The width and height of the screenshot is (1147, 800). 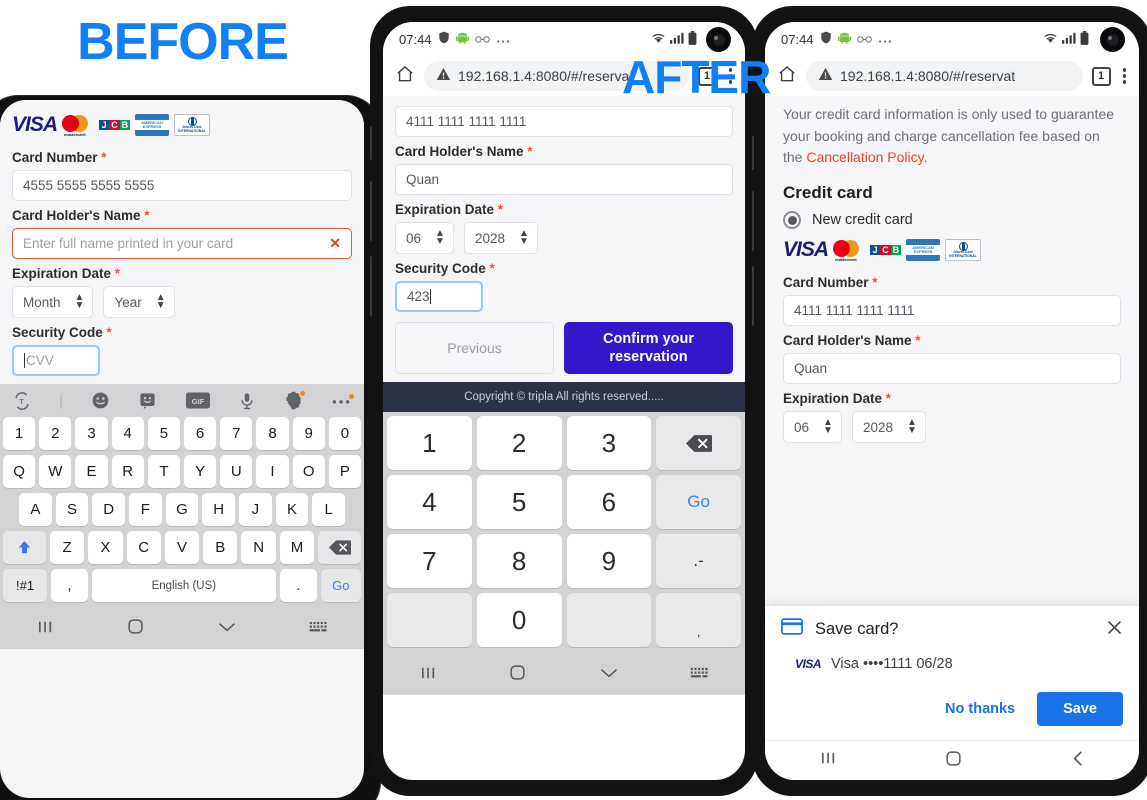 I want to click on numpad-key: 1, so click(x=429, y=443).